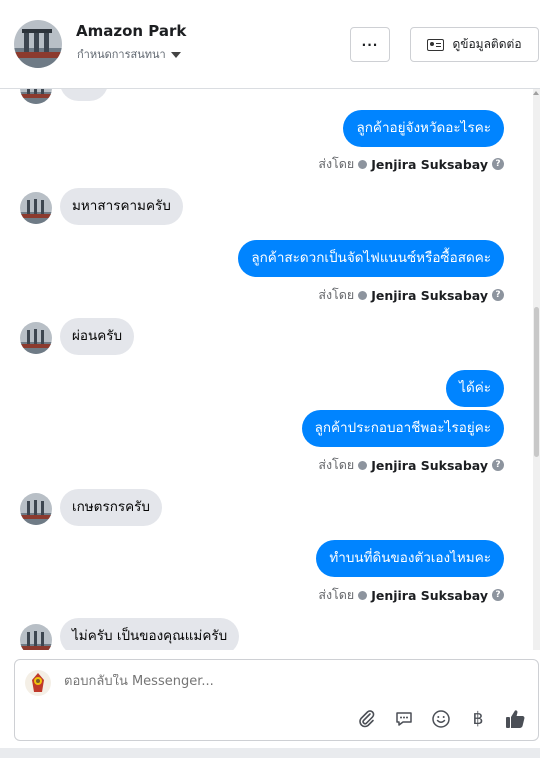 Image resolution: width=540 pixels, height=758 pixels. What do you see at coordinates (175, 54) in the screenshot?
I see `chevron-down-icon` at bounding box center [175, 54].